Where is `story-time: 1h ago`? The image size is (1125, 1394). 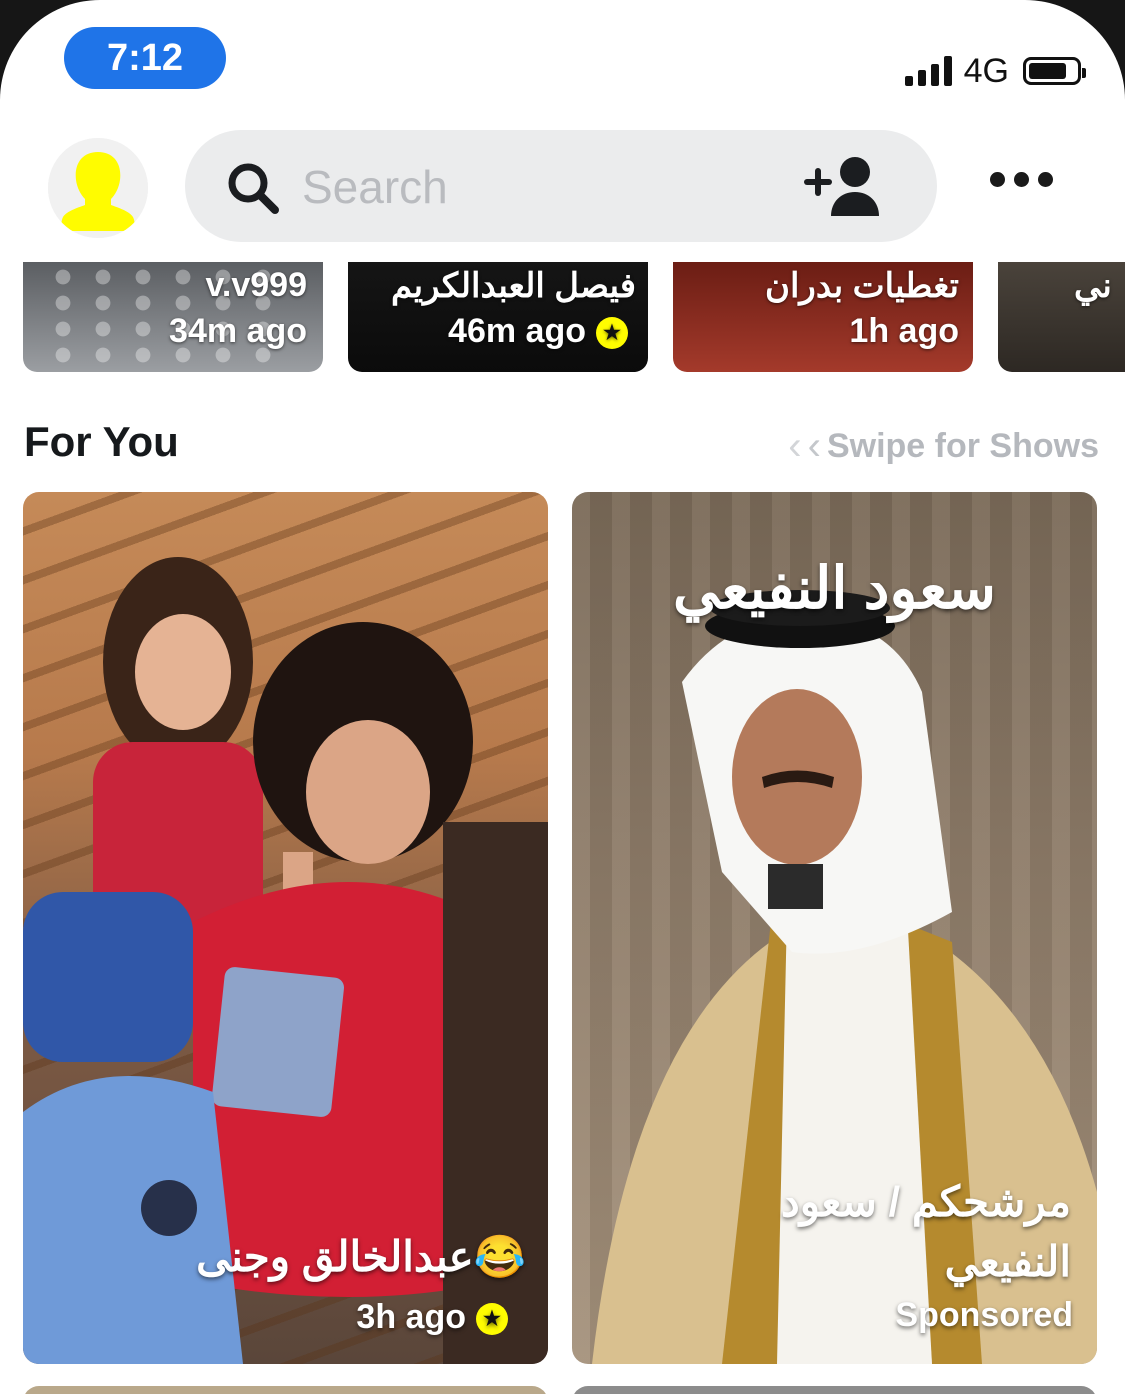
story-time: 1h ago is located at coordinates (904, 331).